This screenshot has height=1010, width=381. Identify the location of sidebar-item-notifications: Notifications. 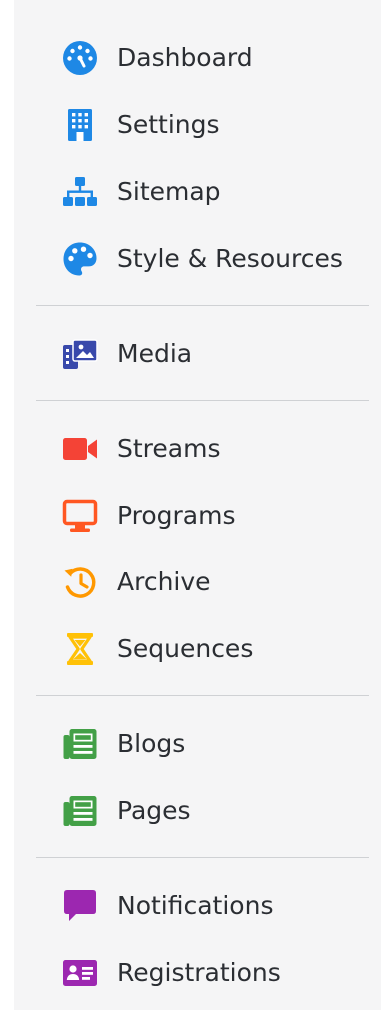
(197, 906).